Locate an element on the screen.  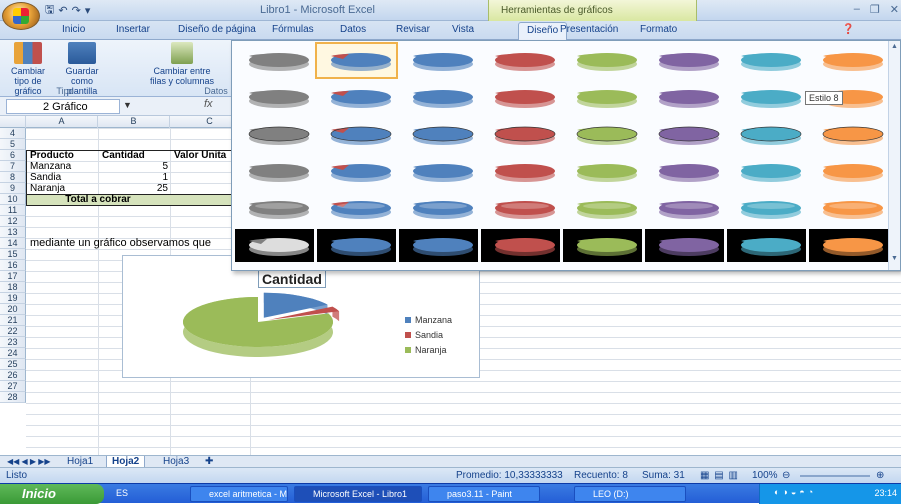
row-header: 24 is located at coordinates (13, 353).